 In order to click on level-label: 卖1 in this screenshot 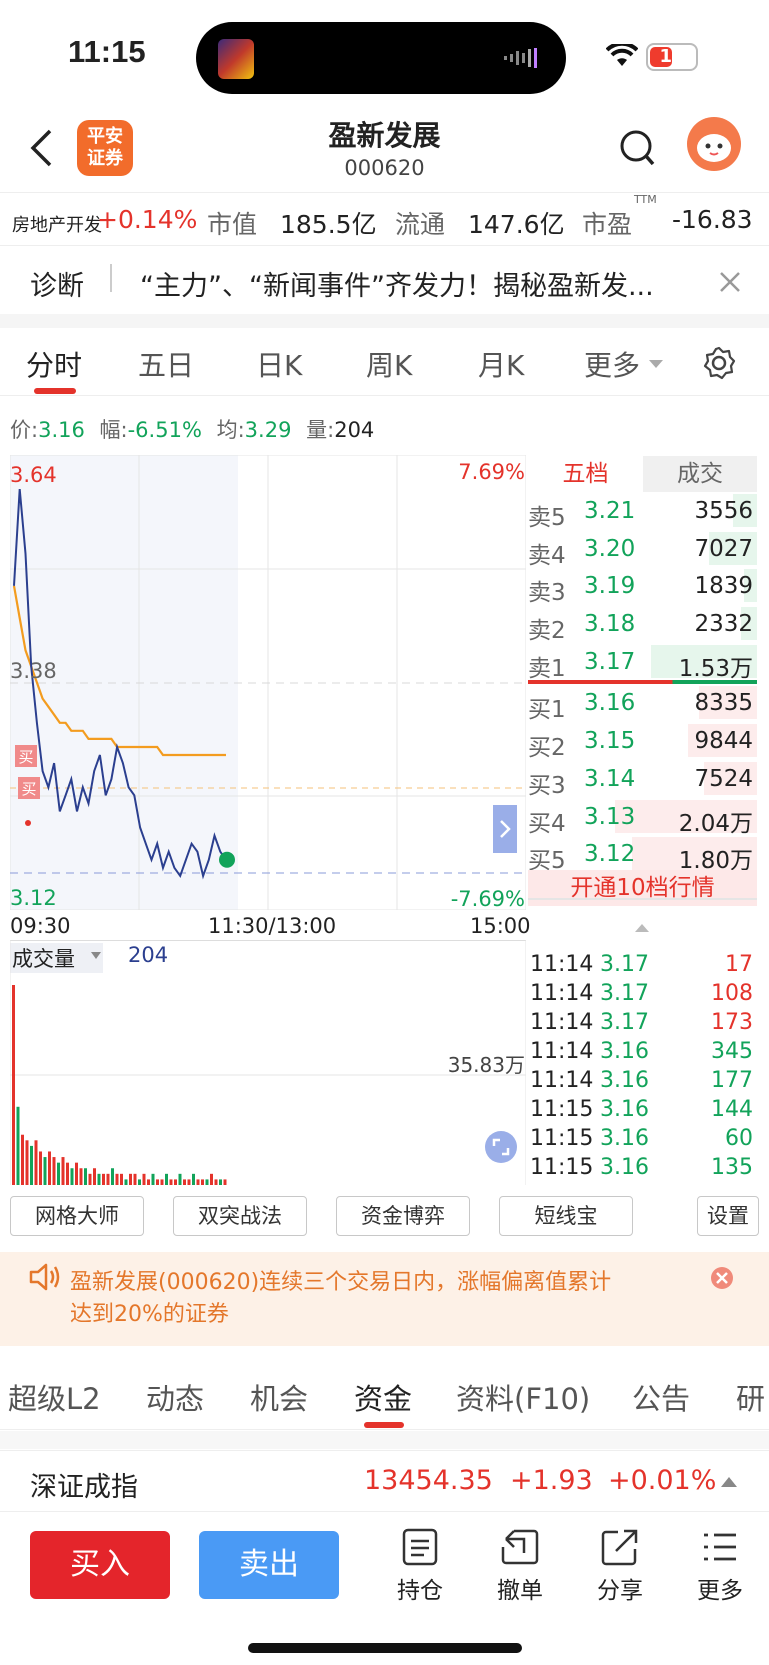, I will do `click(547, 668)`.